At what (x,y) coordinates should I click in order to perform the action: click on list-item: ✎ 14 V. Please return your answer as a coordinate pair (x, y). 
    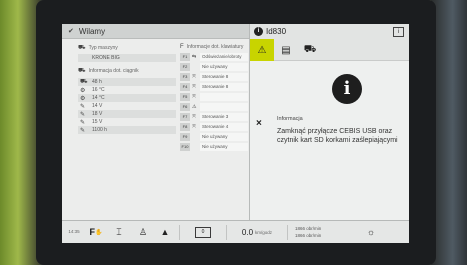
    Looking at the image, I should click on (127, 106).